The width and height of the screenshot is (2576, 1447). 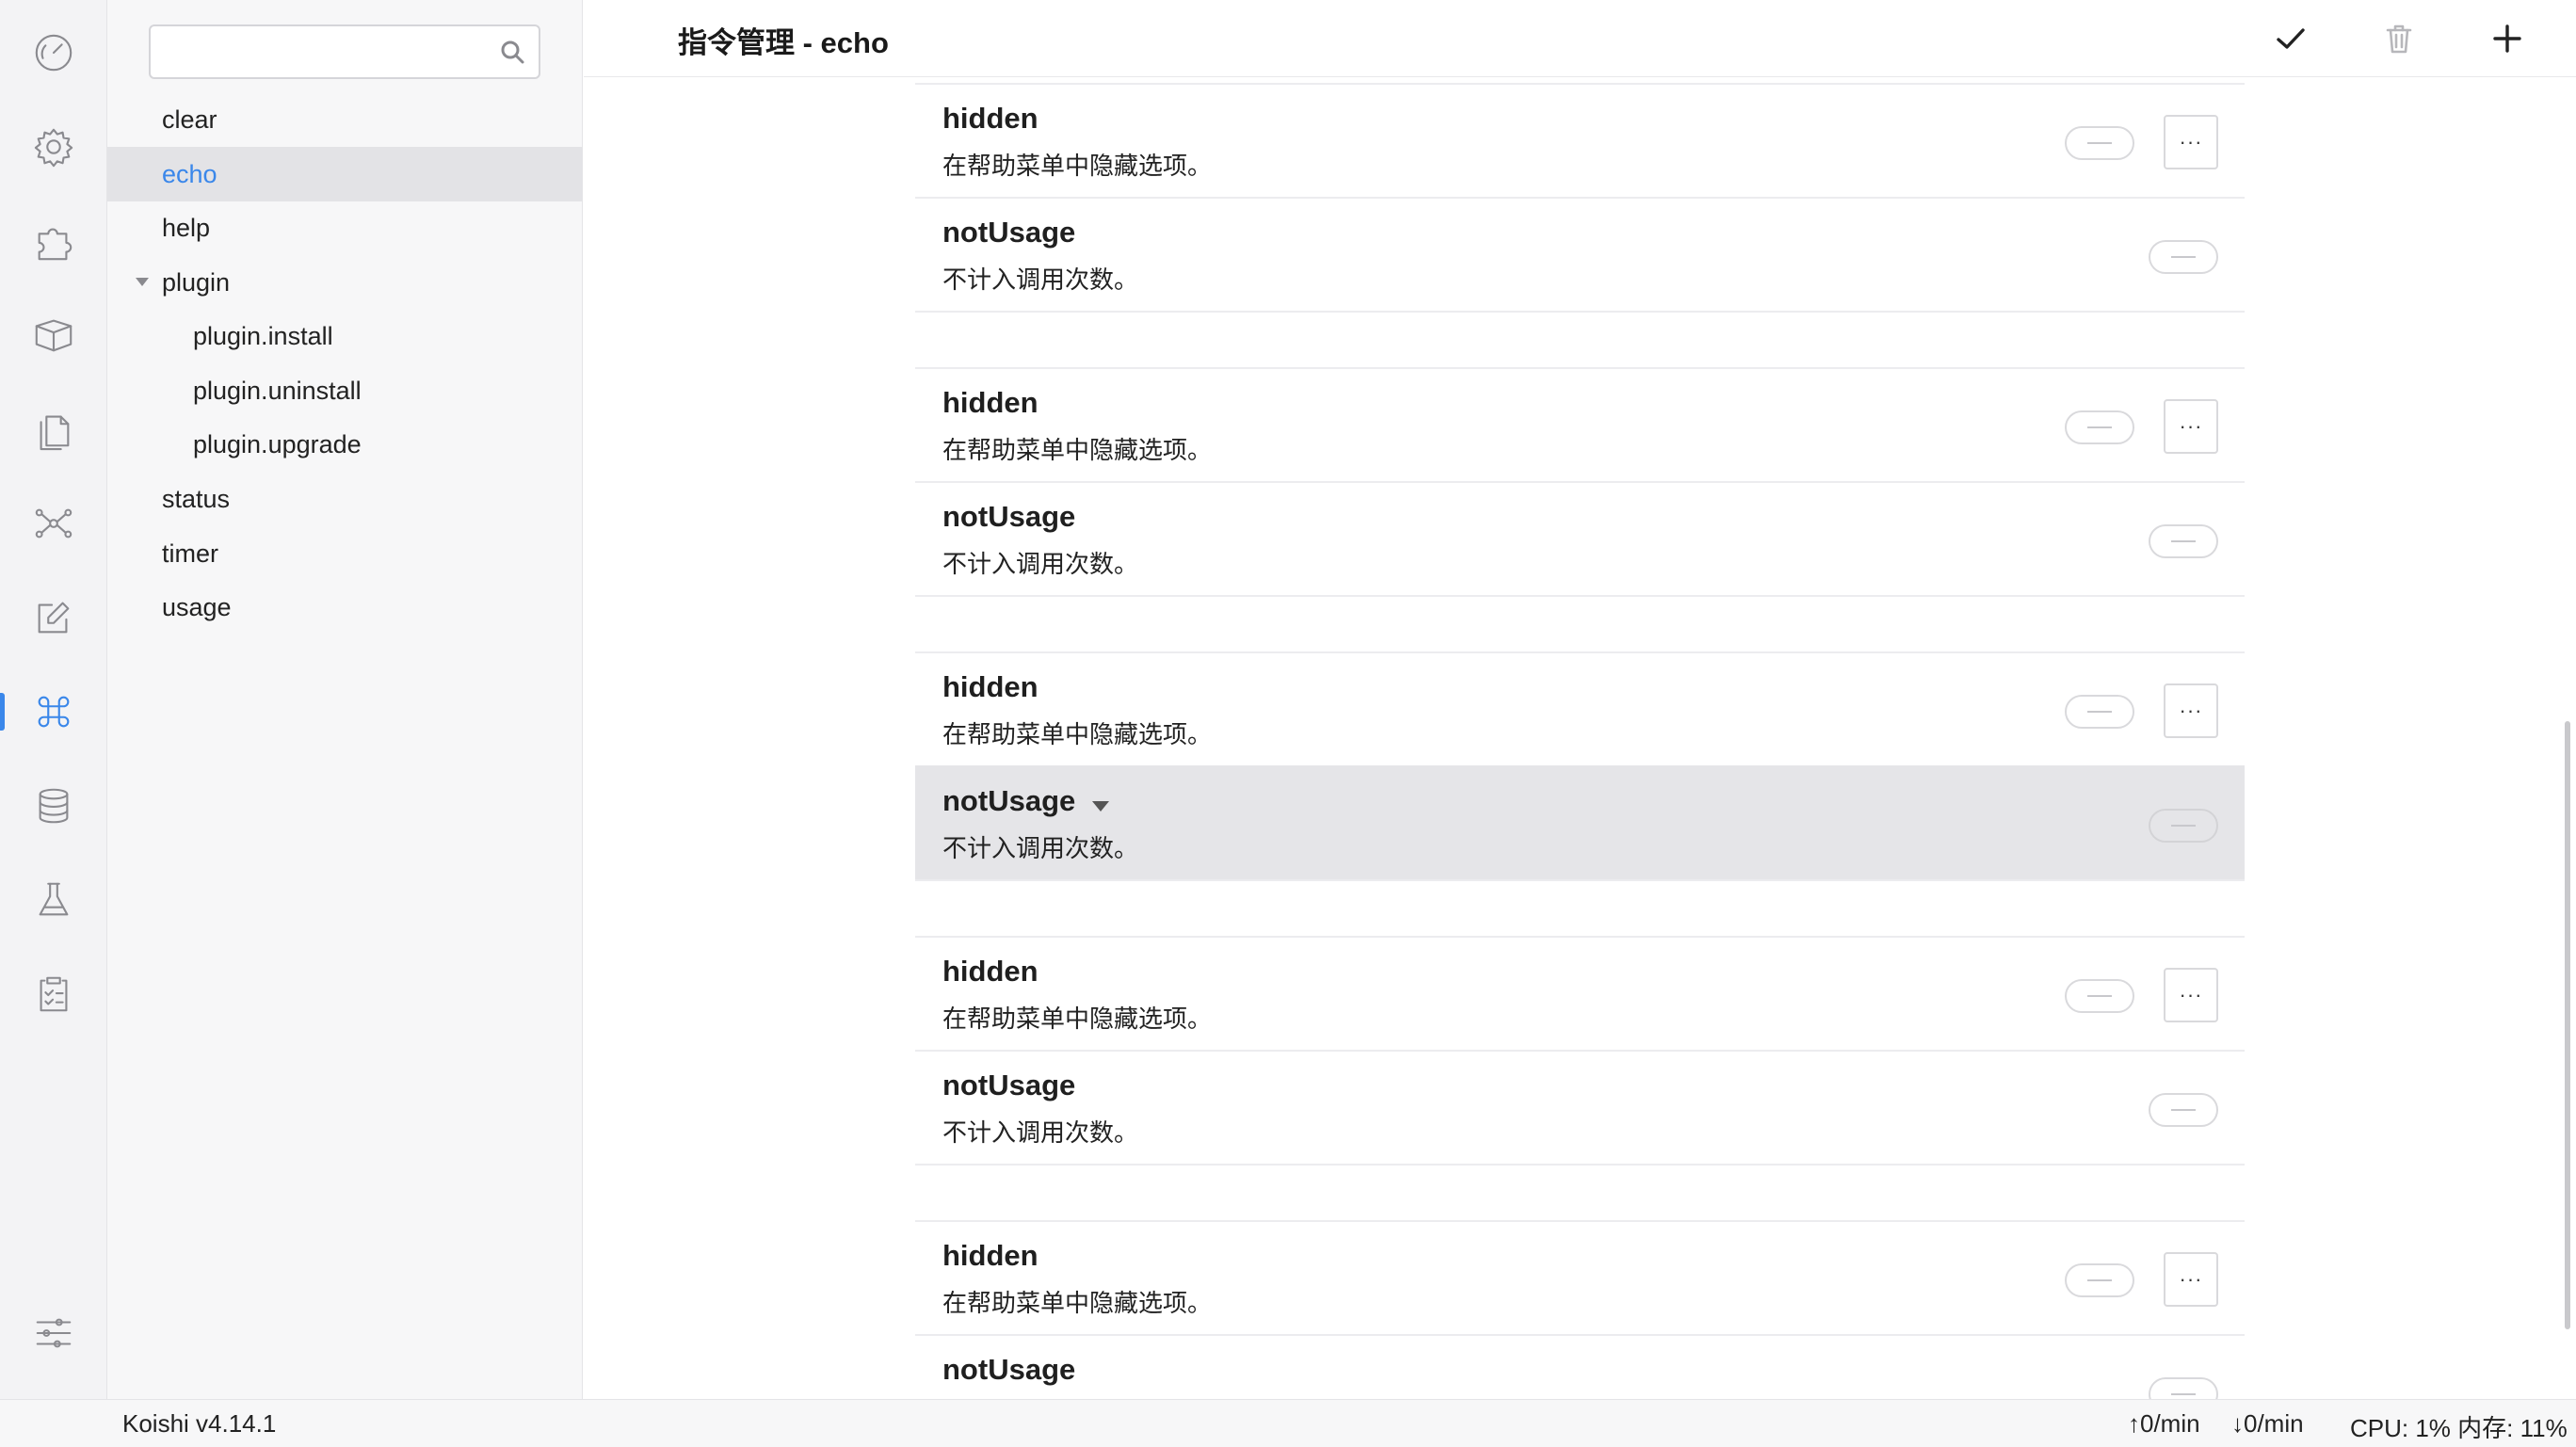 I want to click on tree-item-echo: echo, so click(x=345, y=174).